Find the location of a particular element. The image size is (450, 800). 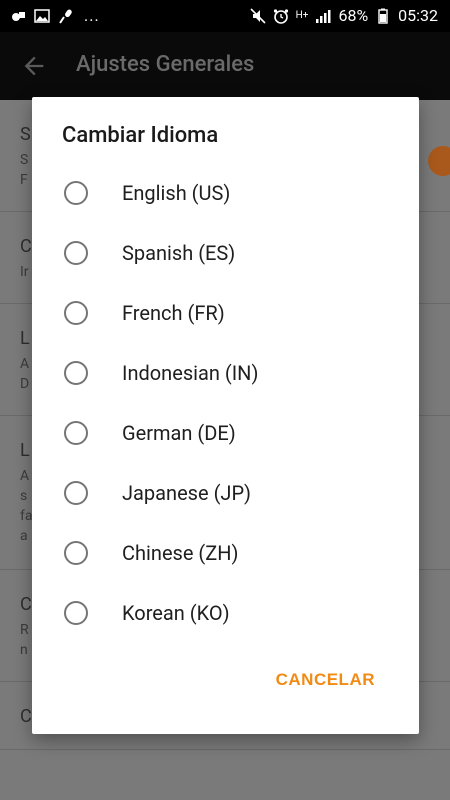

settings-item-subtitle: fa is located at coordinates (26, 516).